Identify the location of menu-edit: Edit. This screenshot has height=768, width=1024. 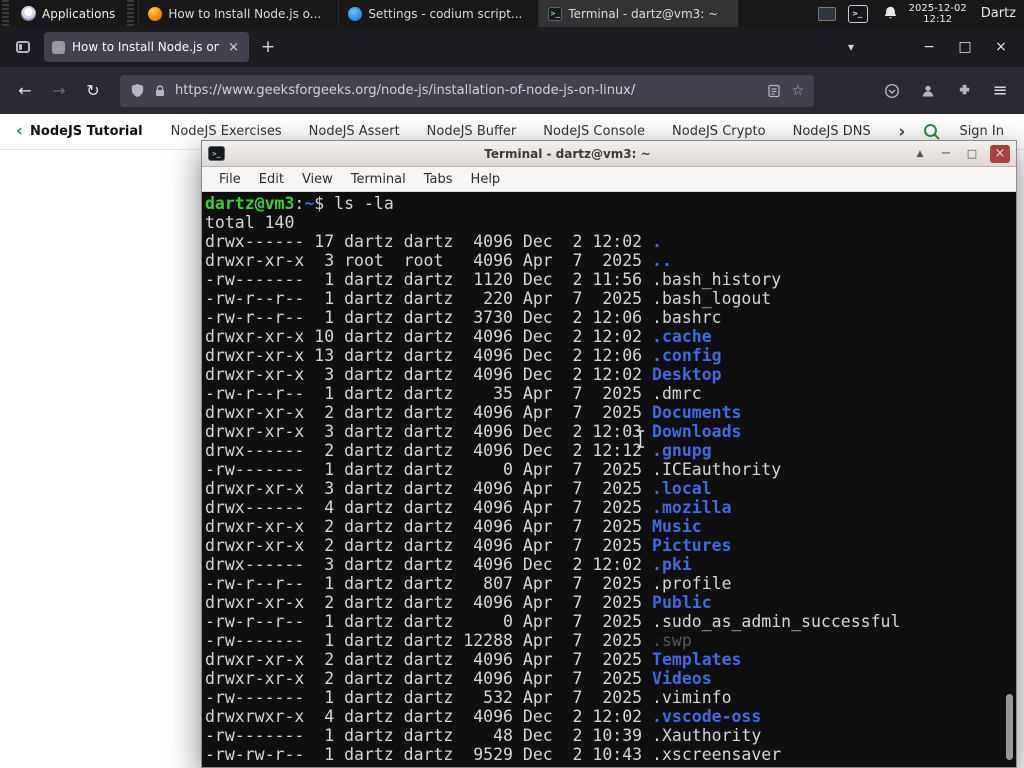
(271, 179).